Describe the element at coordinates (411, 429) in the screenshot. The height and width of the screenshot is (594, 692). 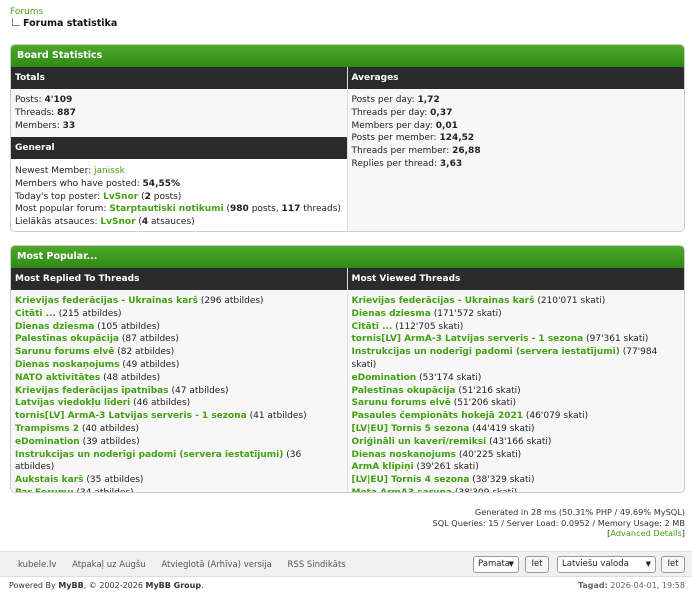
I see `viewed-thread-link: [LV|EU] Tornis 5 sezona` at that location.